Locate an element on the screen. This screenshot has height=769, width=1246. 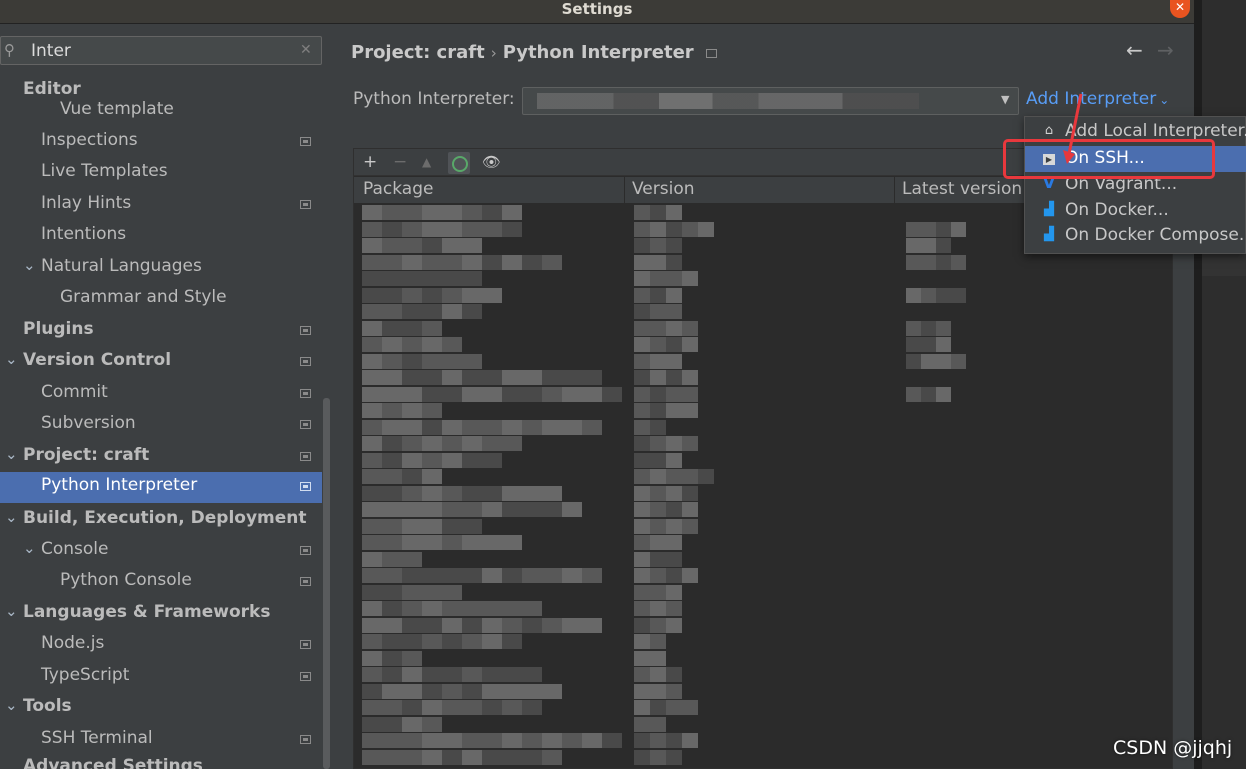
sidebar-item-plugins: Plugins is located at coordinates (161, 331).